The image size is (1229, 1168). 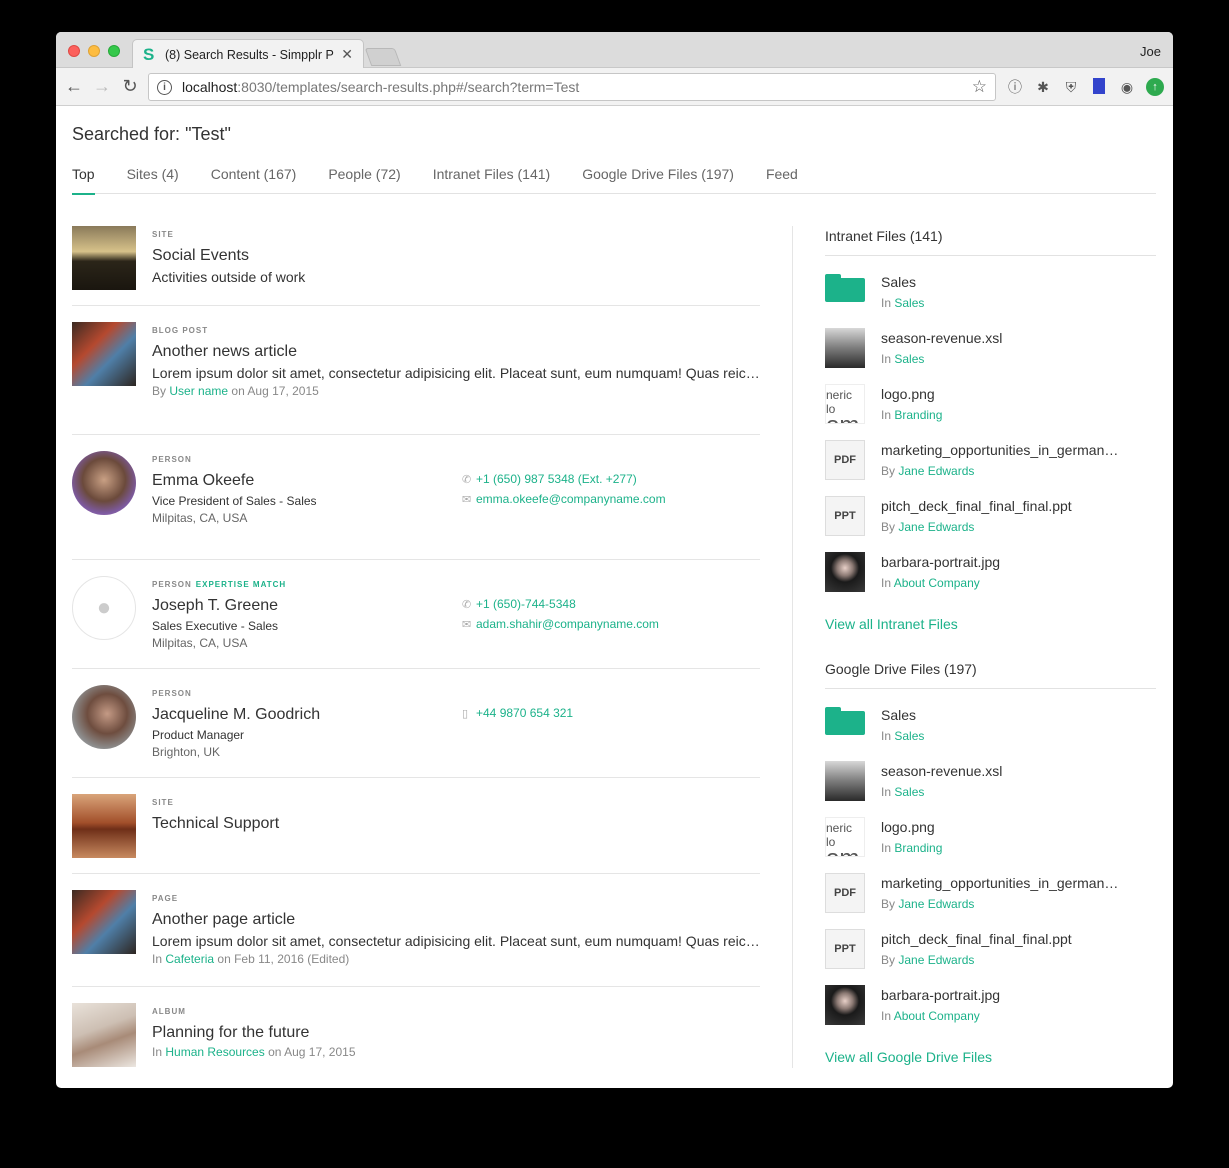 I want to click on person-name: Joseph T. Greene, so click(x=219, y=606).